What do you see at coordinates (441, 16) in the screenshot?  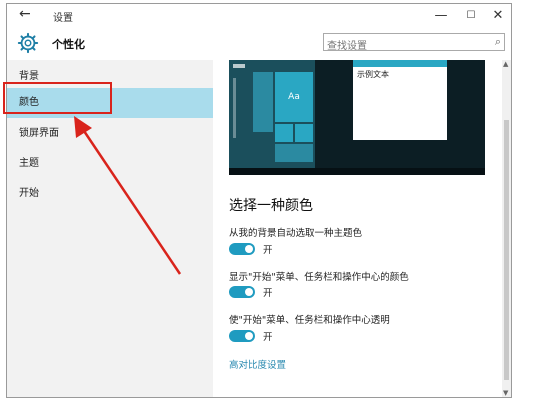 I see `minimize-button: —` at bounding box center [441, 16].